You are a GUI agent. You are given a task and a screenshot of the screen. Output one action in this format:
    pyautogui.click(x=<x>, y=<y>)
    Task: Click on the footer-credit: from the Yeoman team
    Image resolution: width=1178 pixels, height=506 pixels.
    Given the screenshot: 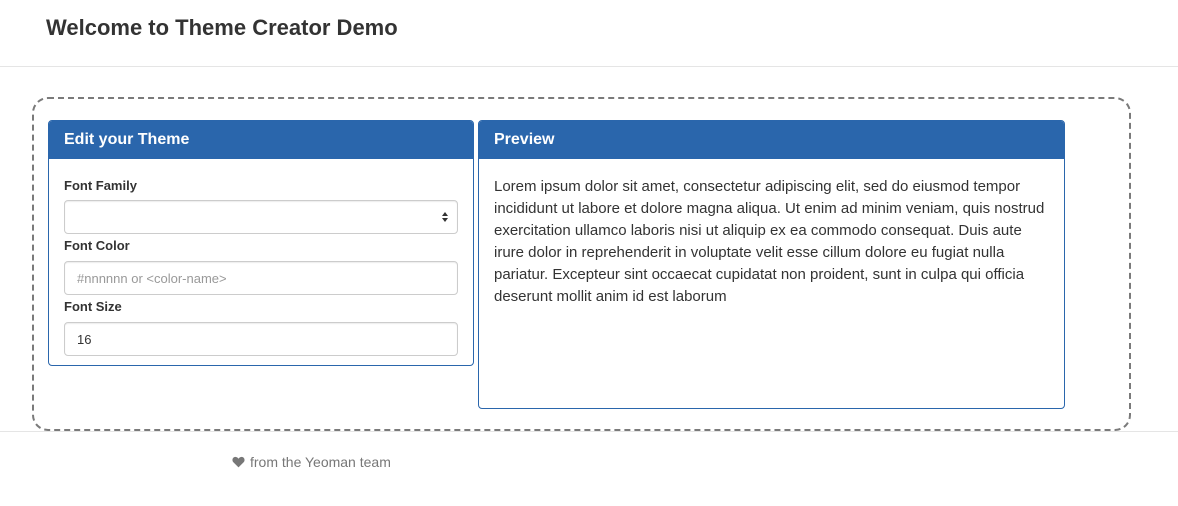 What is the action you would take?
    pyautogui.click(x=311, y=462)
    